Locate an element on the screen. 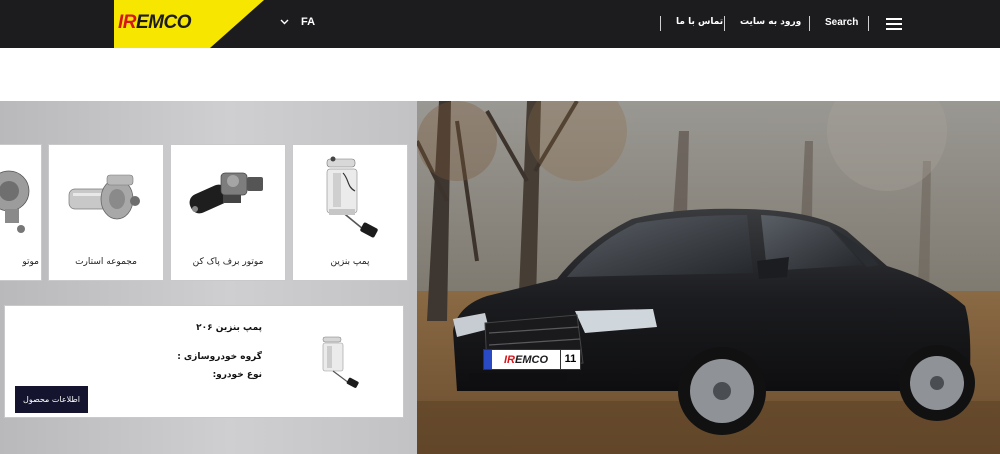 Image resolution: width=1000 pixels, height=454 pixels. license-plate: IREMCO 11 is located at coordinates (532, 359).